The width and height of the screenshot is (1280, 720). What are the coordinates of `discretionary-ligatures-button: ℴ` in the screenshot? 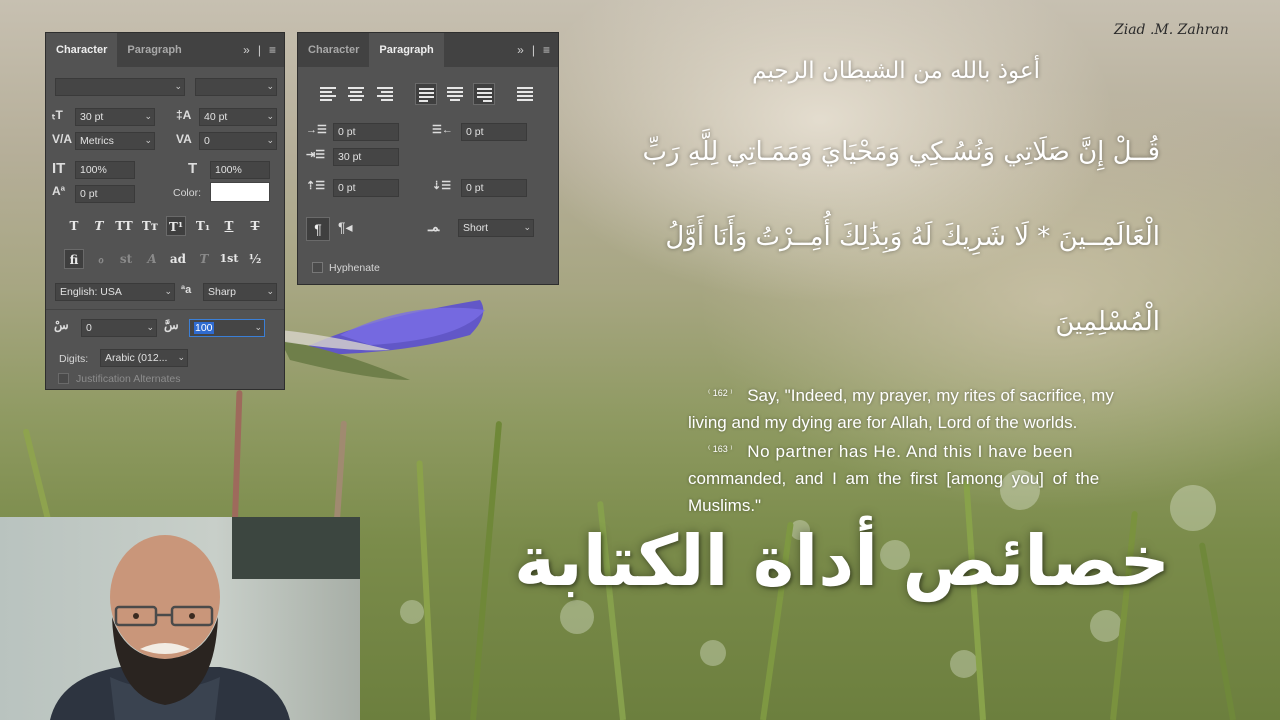 It's located at (101, 259).